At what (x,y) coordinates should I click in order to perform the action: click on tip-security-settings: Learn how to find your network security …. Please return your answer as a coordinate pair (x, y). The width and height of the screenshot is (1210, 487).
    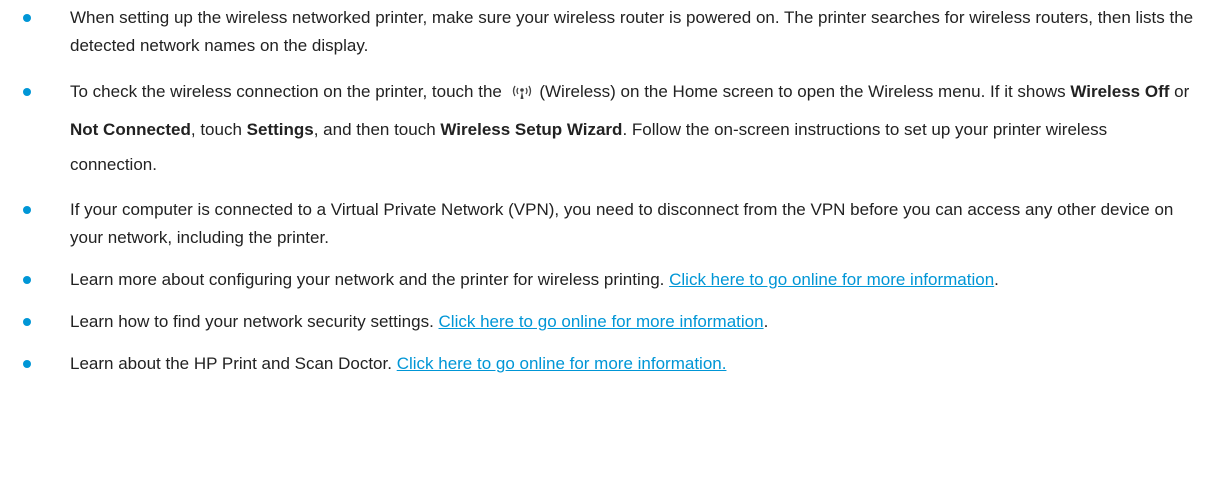
    Looking at the image, I should click on (605, 322).